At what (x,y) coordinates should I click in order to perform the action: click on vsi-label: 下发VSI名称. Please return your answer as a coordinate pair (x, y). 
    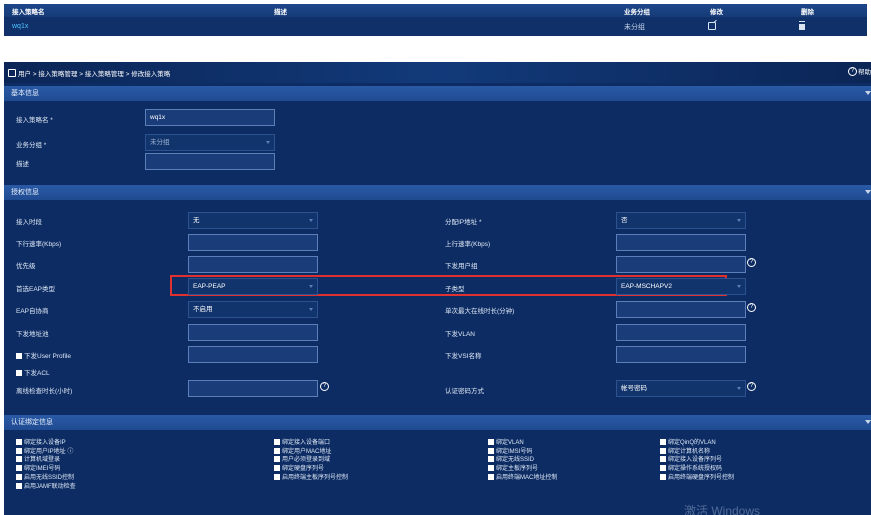
    Looking at the image, I should click on (463, 356).